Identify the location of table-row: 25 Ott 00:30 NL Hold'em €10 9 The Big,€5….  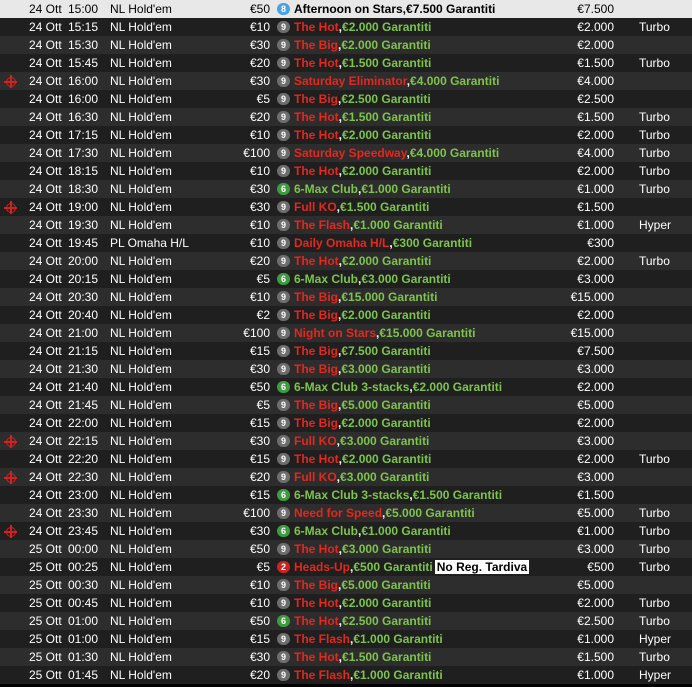
(346, 585).